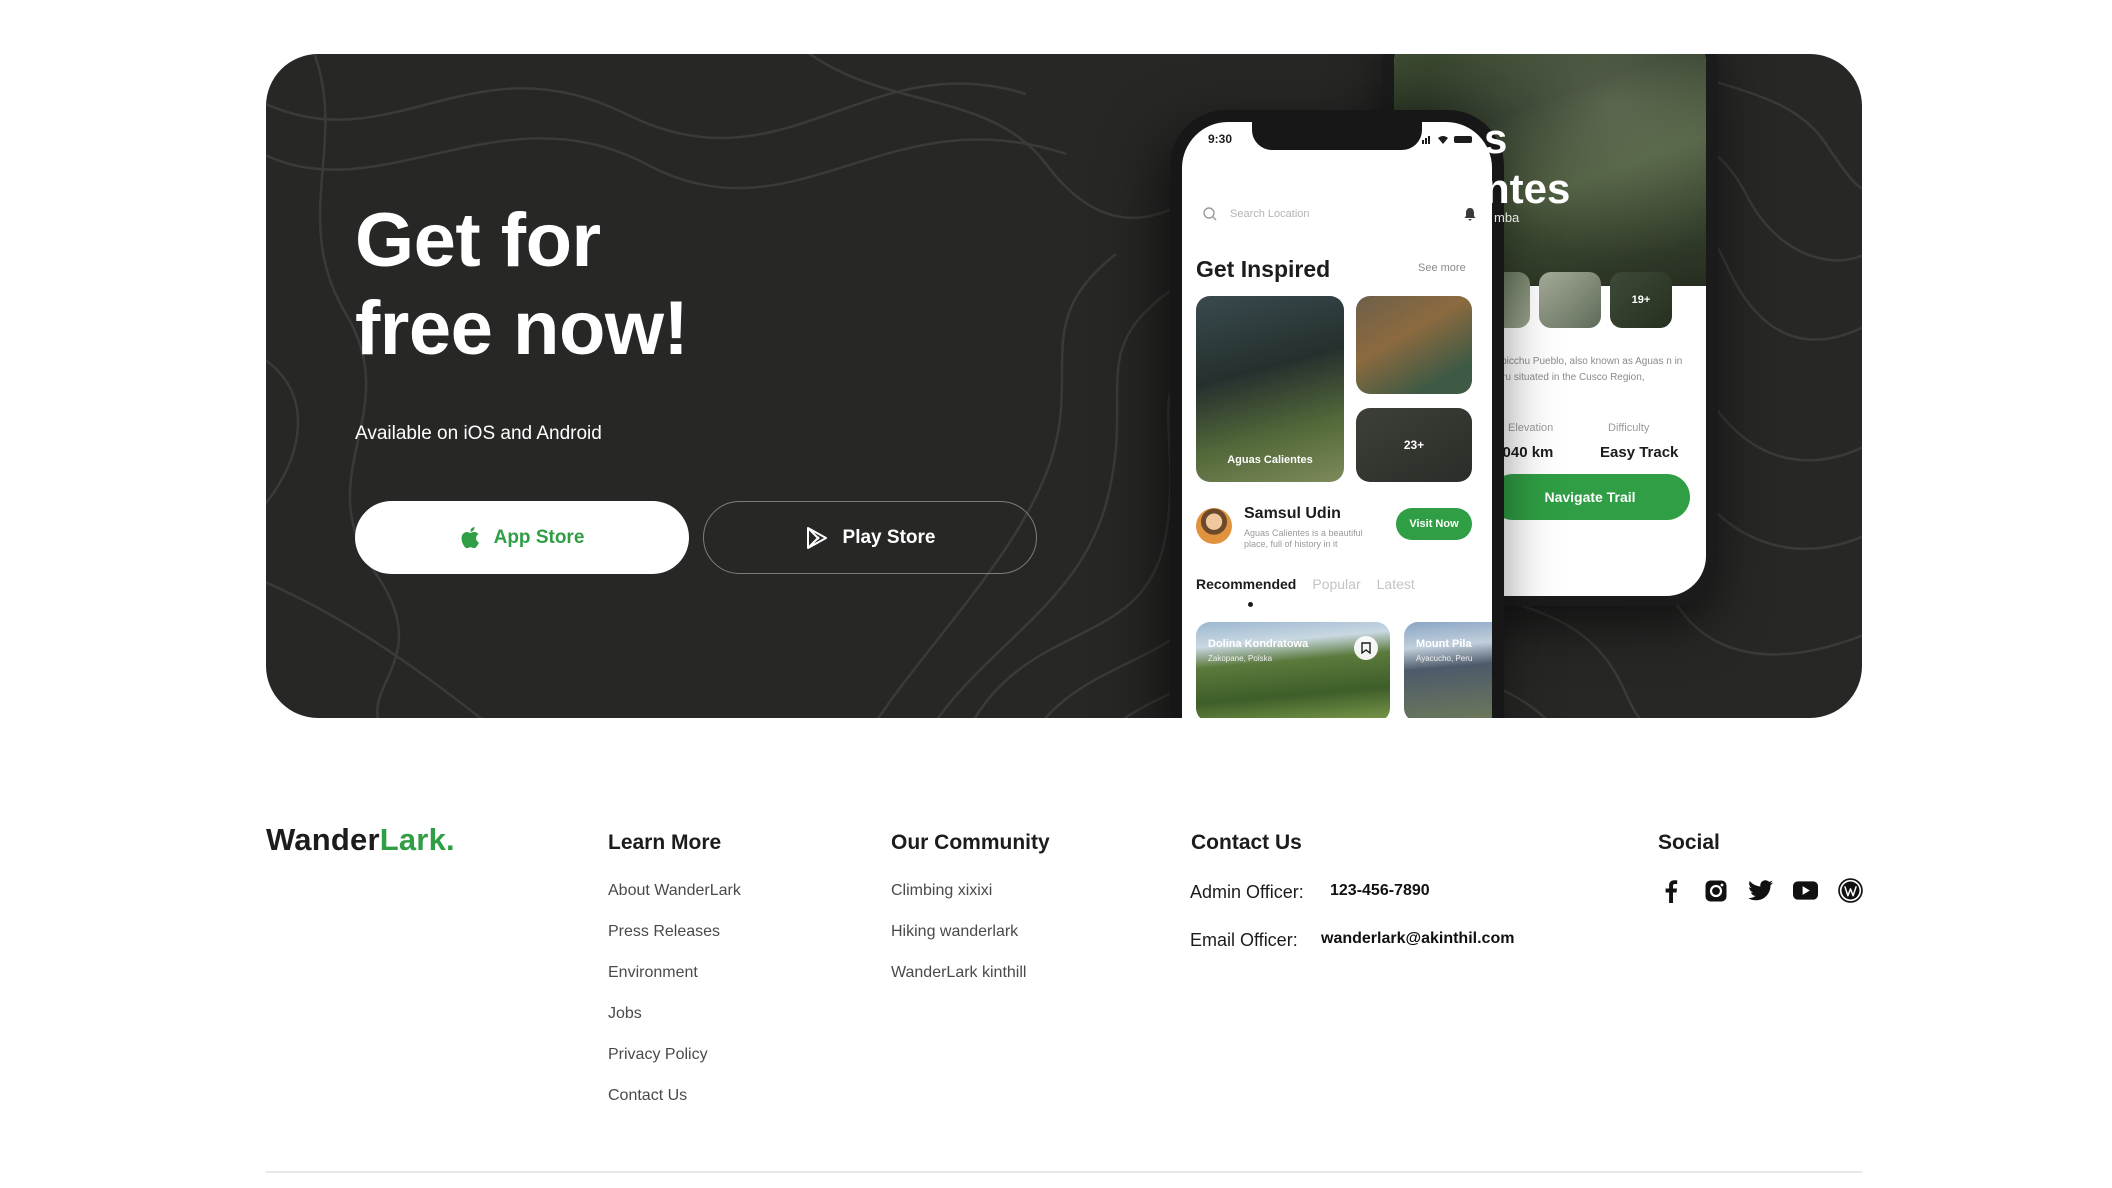 This screenshot has width=2112, height=1188. I want to click on destination-subtitle: mba, so click(1507, 217).